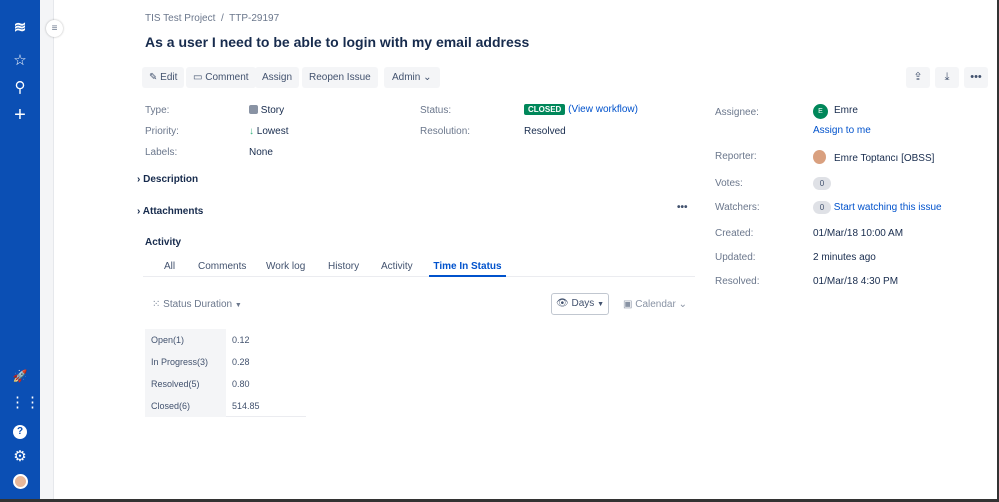 This screenshot has height=502, width=999. What do you see at coordinates (222, 266) in the screenshot?
I see `tab-comments: Comments` at bounding box center [222, 266].